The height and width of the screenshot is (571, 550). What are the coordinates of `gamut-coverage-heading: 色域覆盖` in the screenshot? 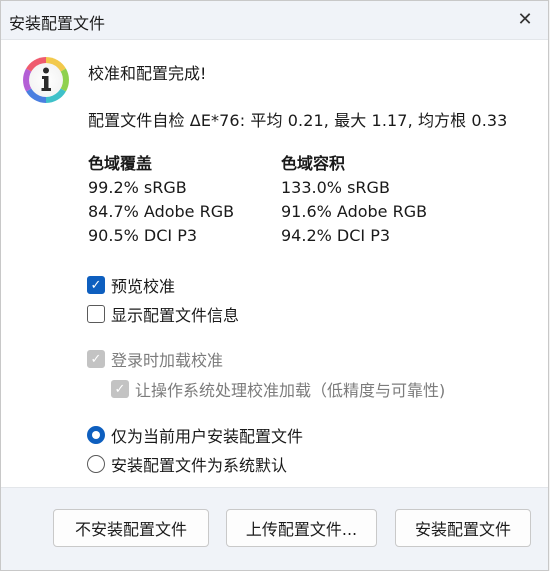 It's located at (120, 163).